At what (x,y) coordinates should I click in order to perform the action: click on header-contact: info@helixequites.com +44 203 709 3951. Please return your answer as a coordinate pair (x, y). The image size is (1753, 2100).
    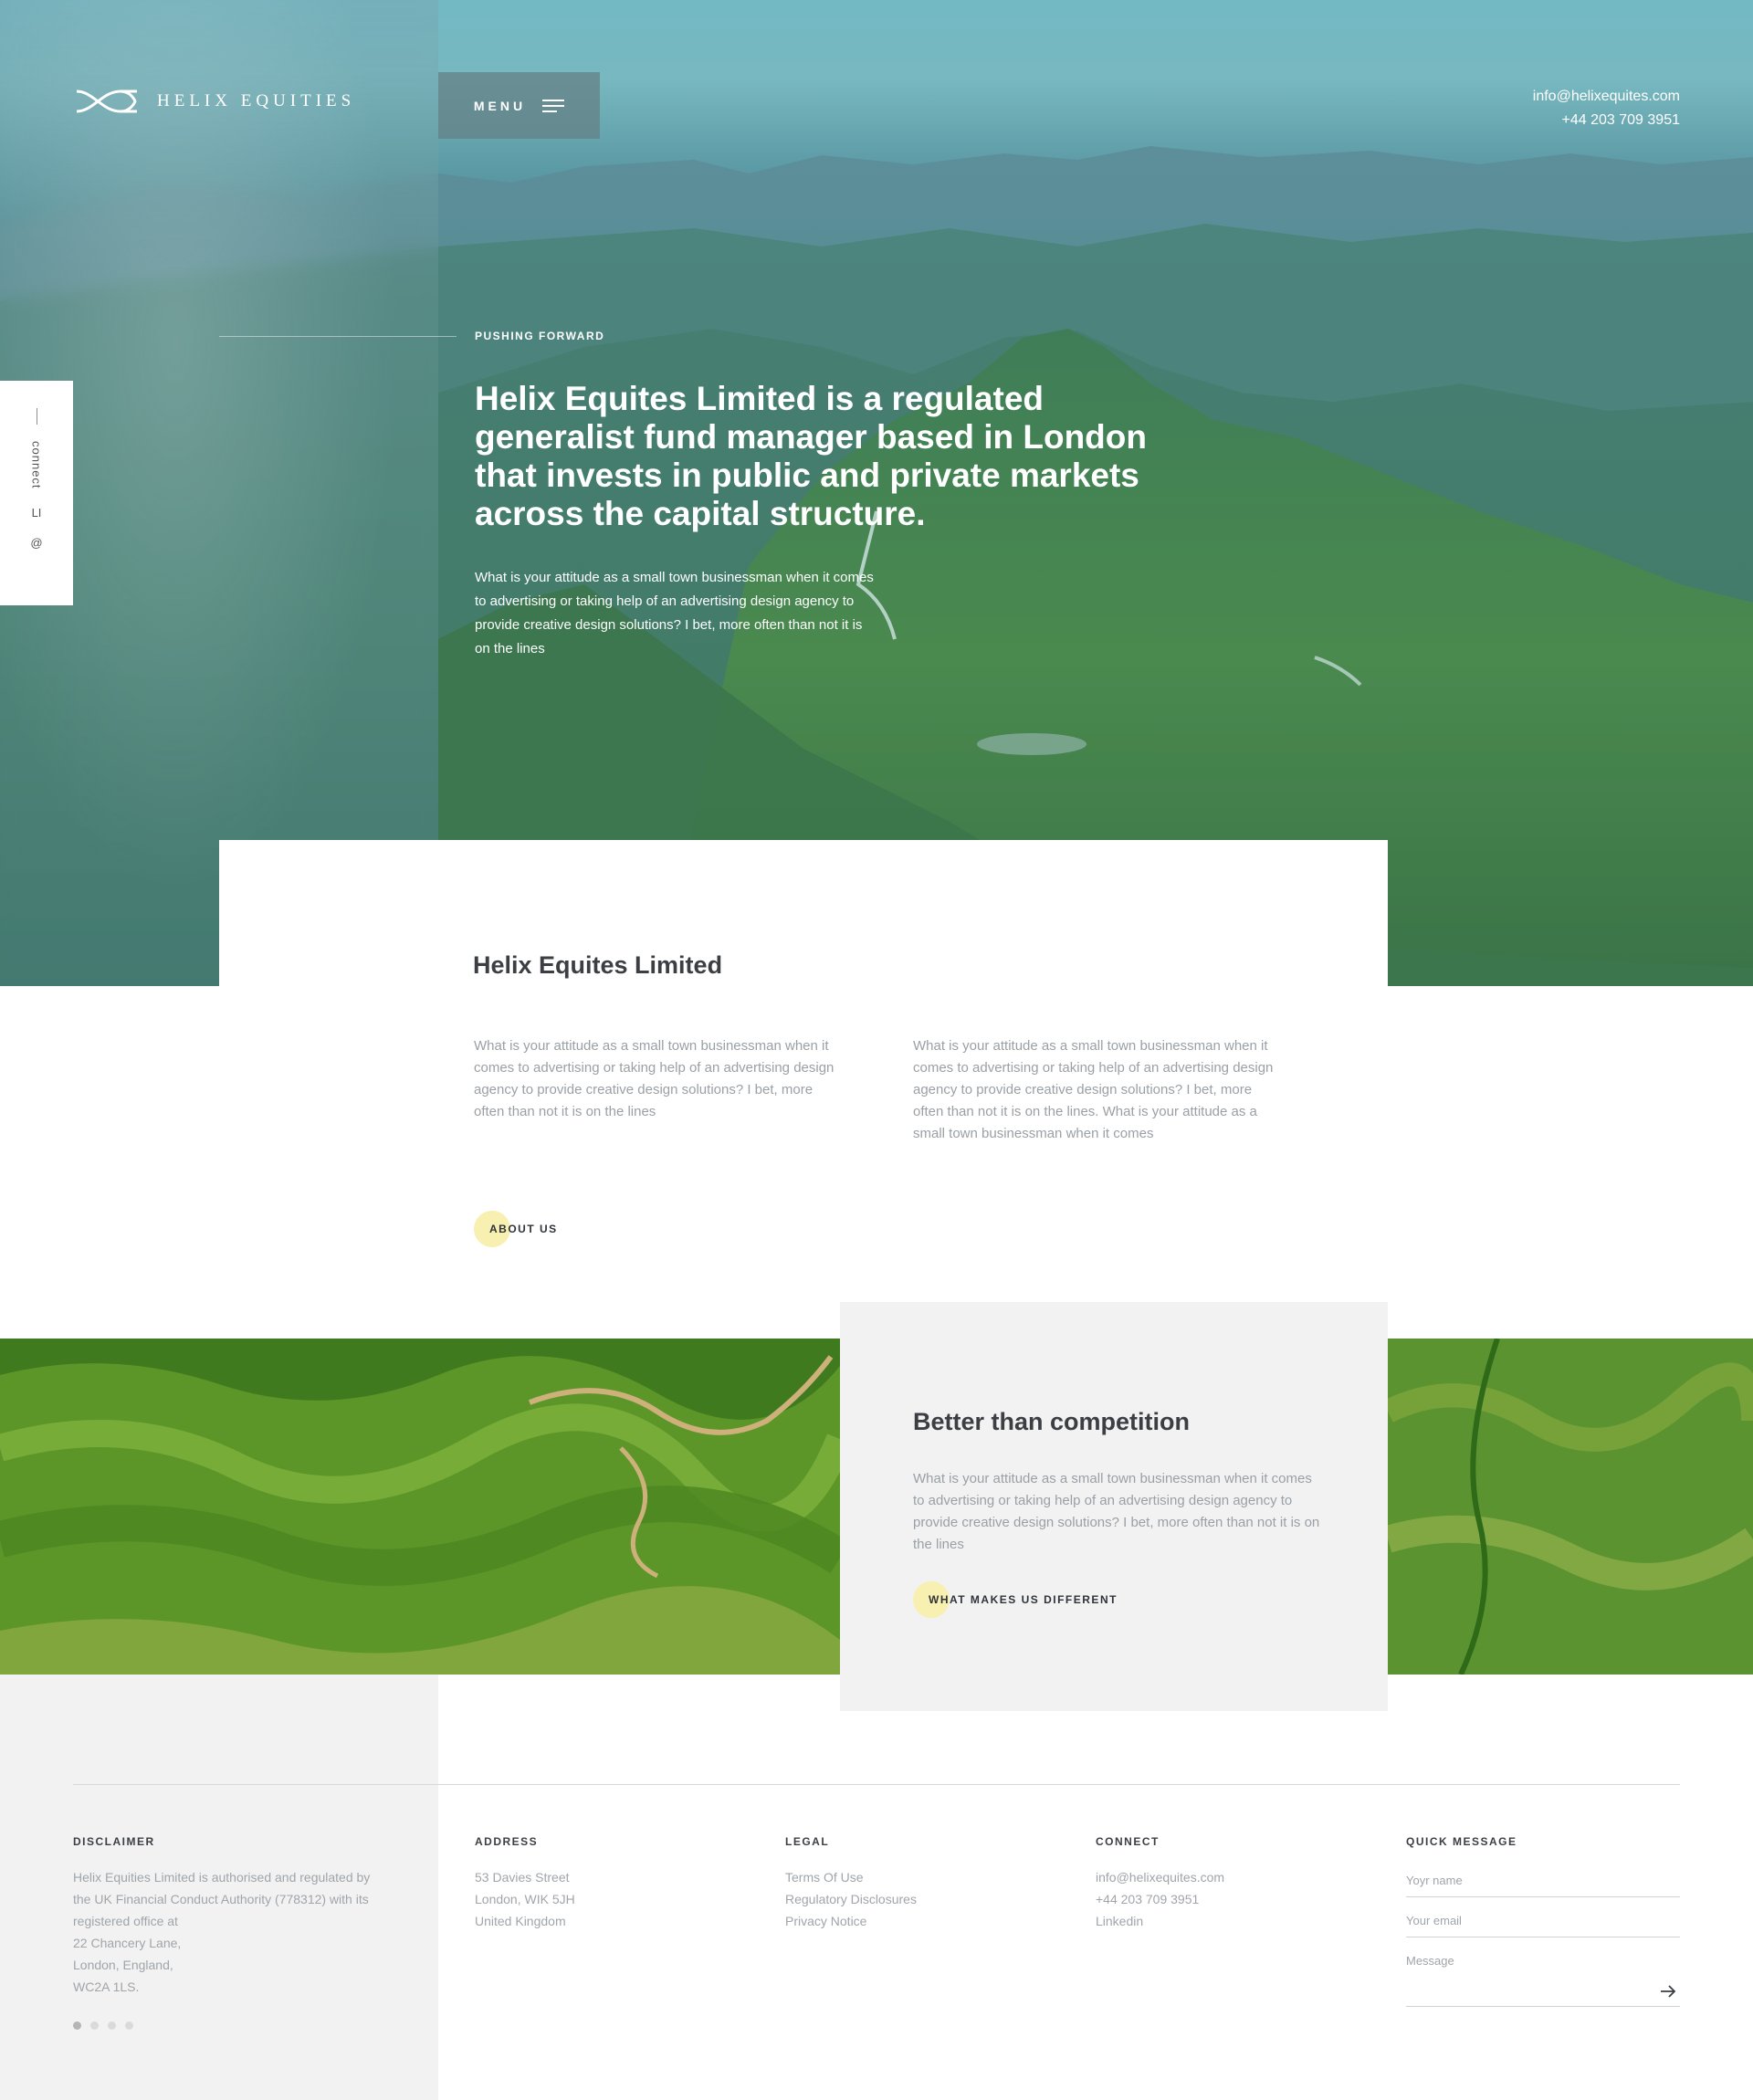
    Looking at the image, I should click on (1606, 108).